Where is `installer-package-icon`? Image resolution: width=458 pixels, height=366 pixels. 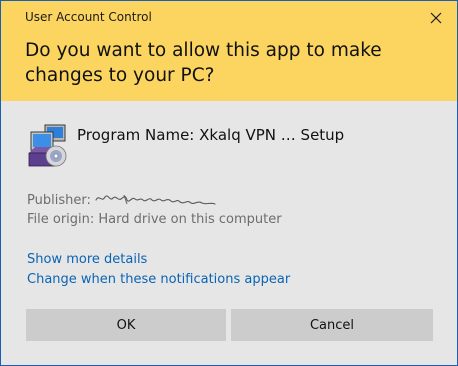
installer-package-icon is located at coordinates (47, 145).